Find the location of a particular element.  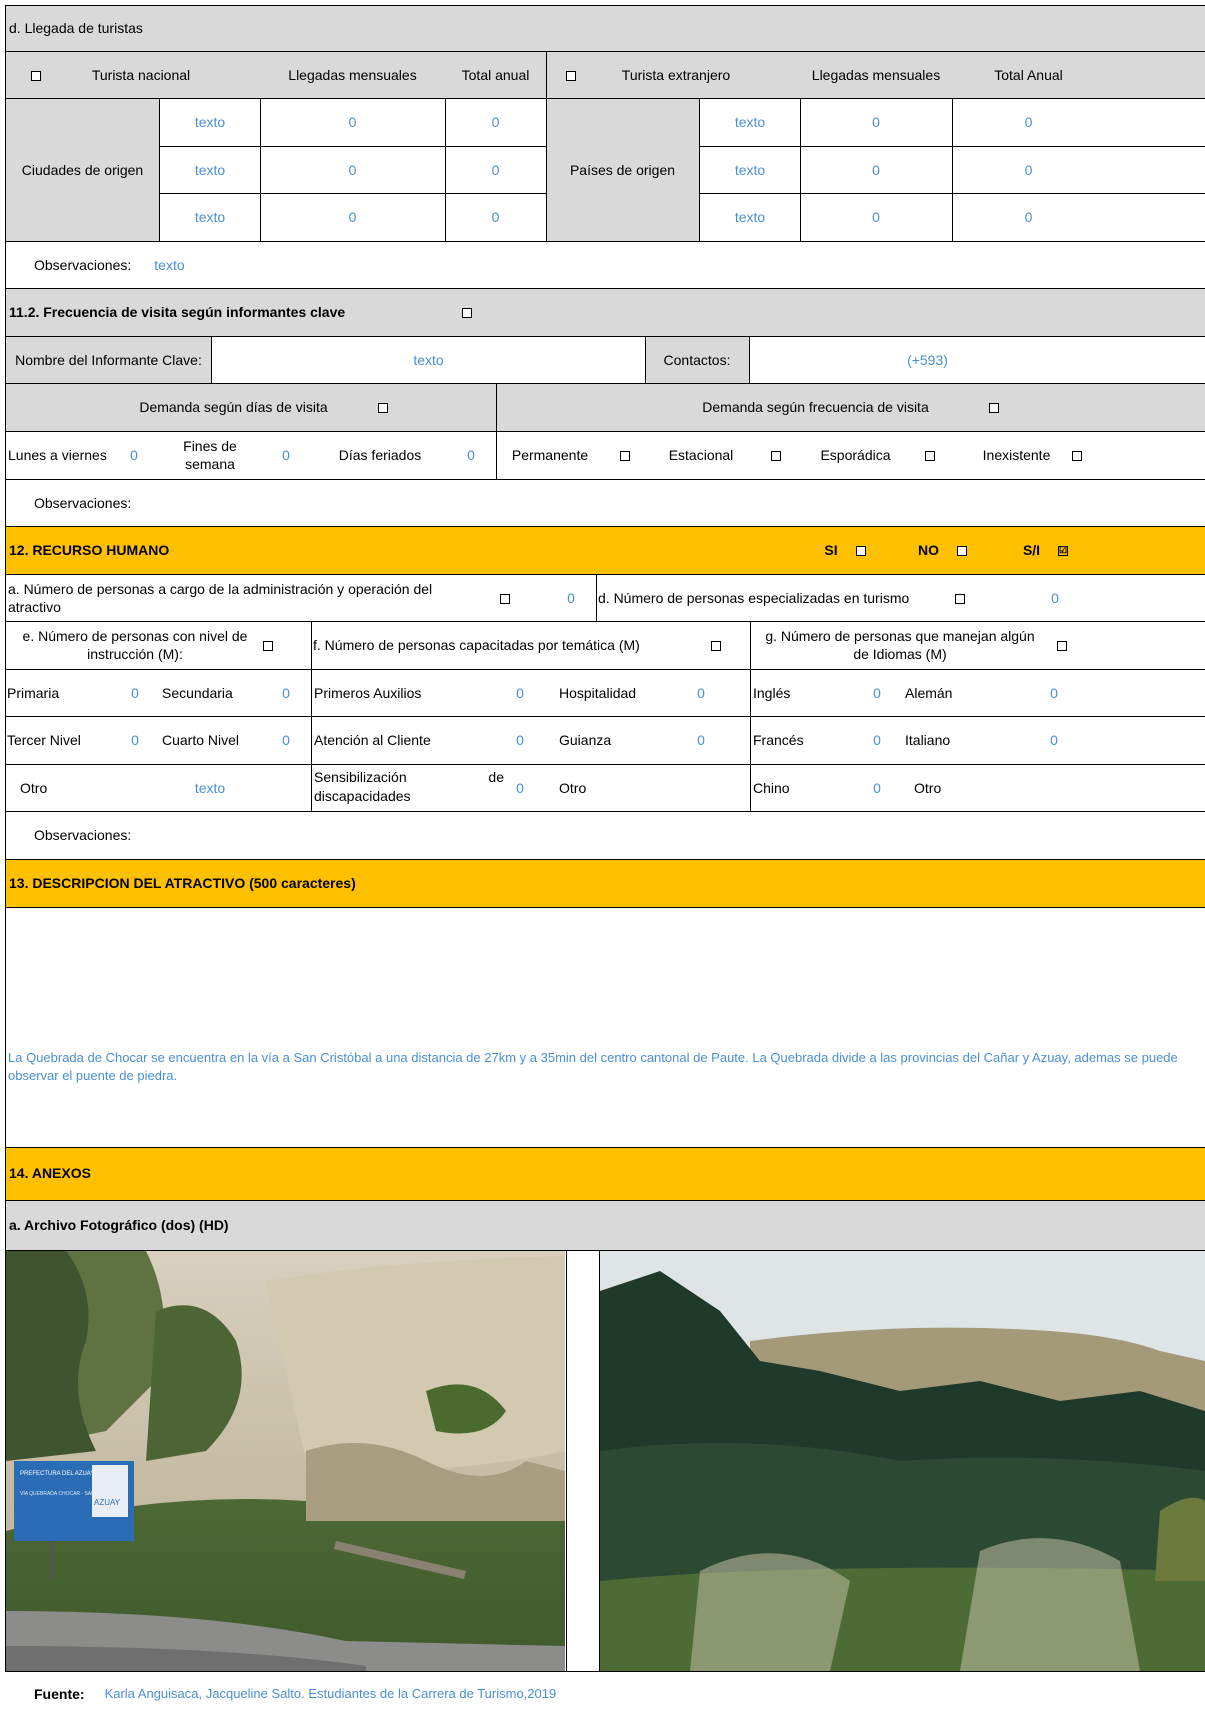

recurso-no-checkbox is located at coordinates (962, 550).